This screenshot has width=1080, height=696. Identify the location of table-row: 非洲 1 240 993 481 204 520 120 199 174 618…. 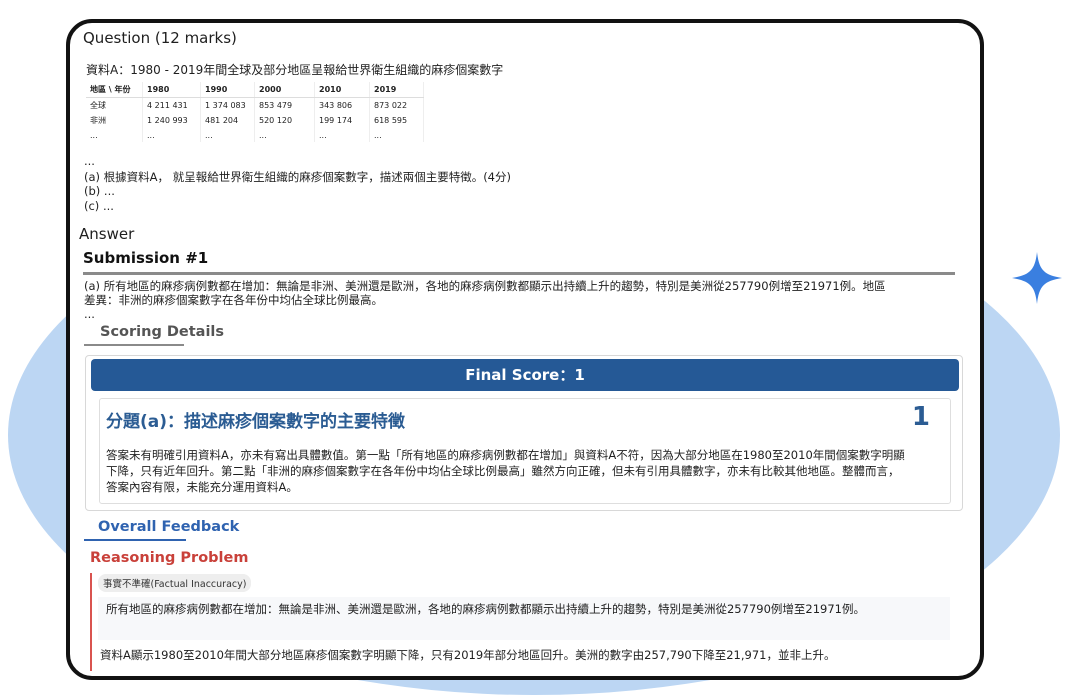
(255, 120).